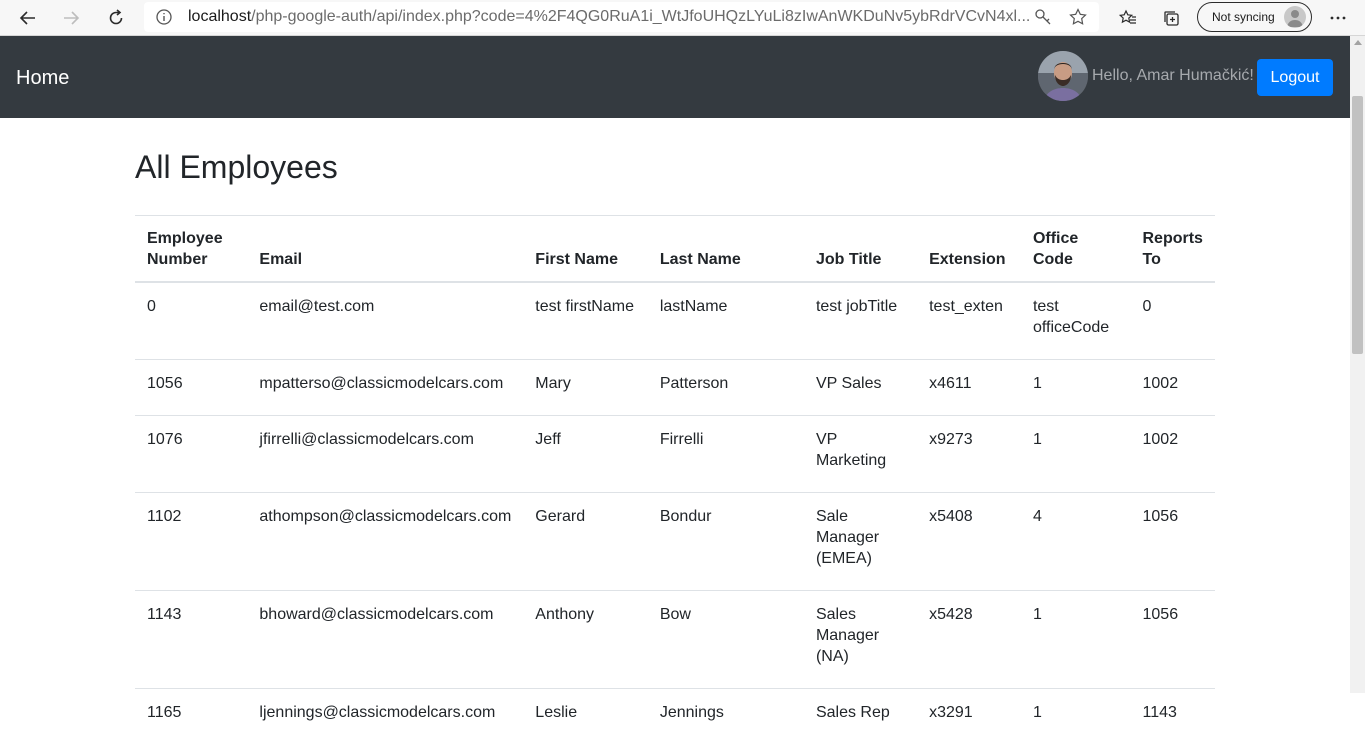 The image size is (1365, 744). Describe the element at coordinates (585, 716) in the screenshot. I see `cell-first-name: Leslie` at that location.